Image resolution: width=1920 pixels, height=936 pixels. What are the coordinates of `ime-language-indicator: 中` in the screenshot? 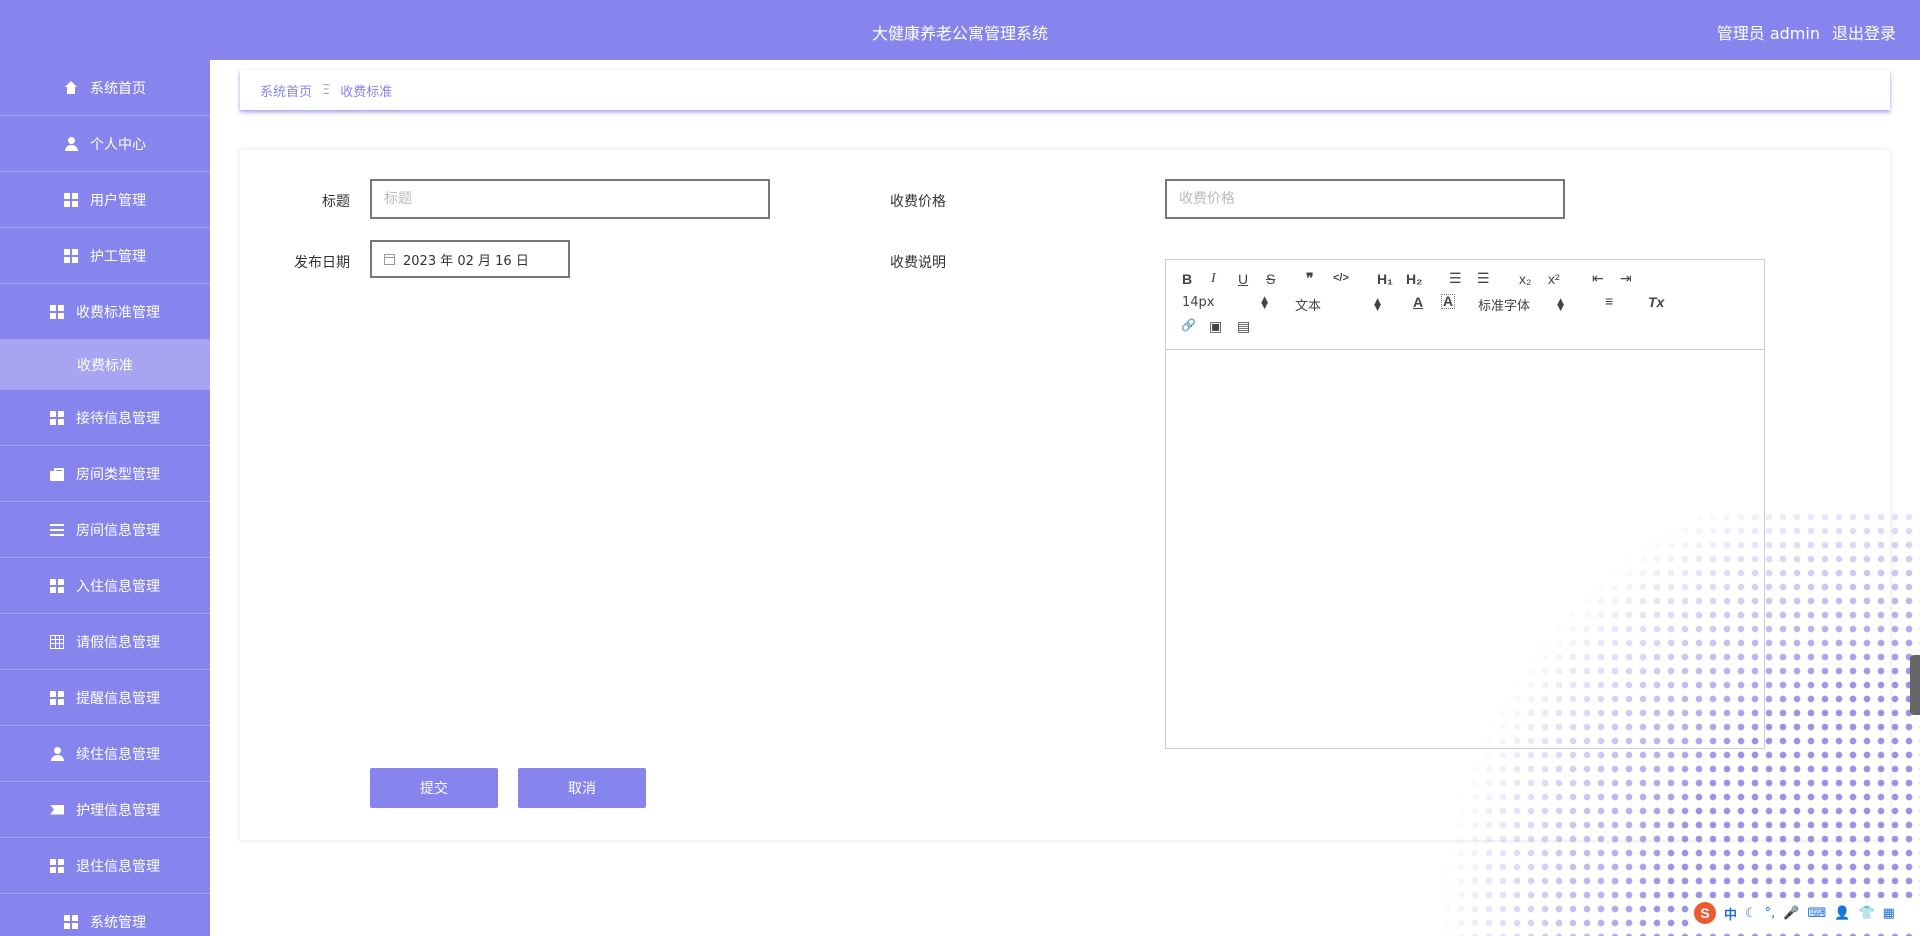 It's located at (1730, 913).